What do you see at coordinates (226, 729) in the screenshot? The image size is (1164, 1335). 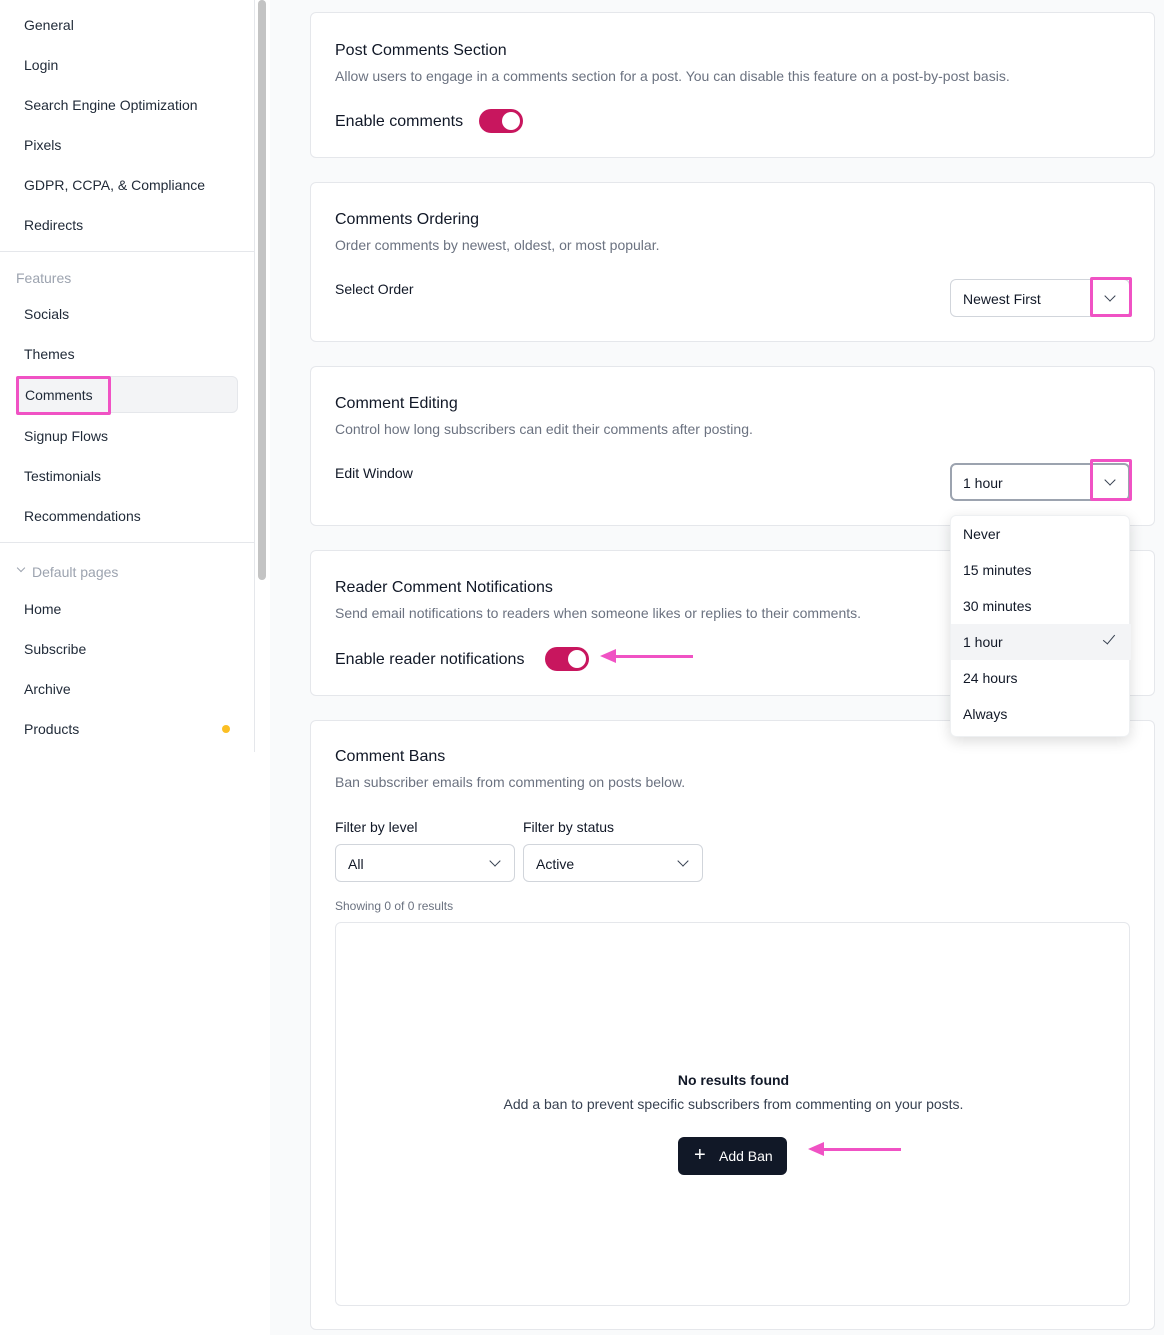 I see `status-dot` at bounding box center [226, 729].